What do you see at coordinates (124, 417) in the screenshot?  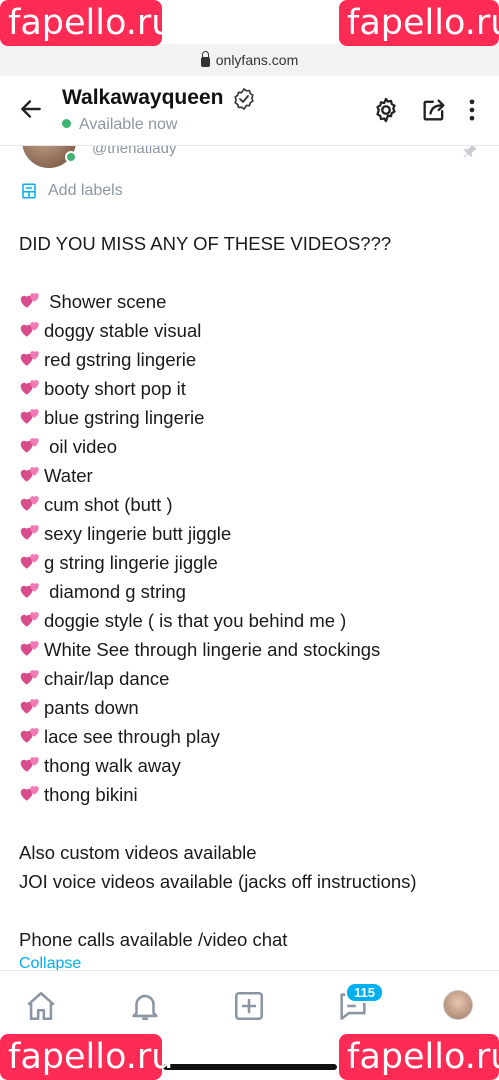 I see `line-text: blue gstring lingerie` at bounding box center [124, 417].